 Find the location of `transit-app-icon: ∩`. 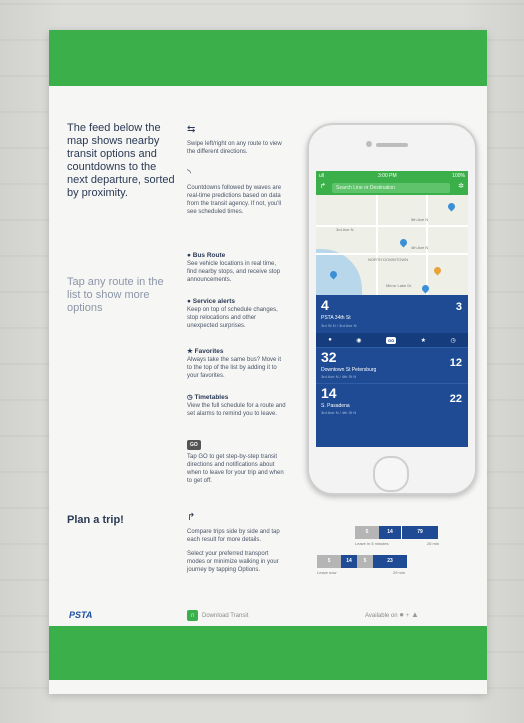

transit-app-icon: ∩ is located at coordinates (192, 615).